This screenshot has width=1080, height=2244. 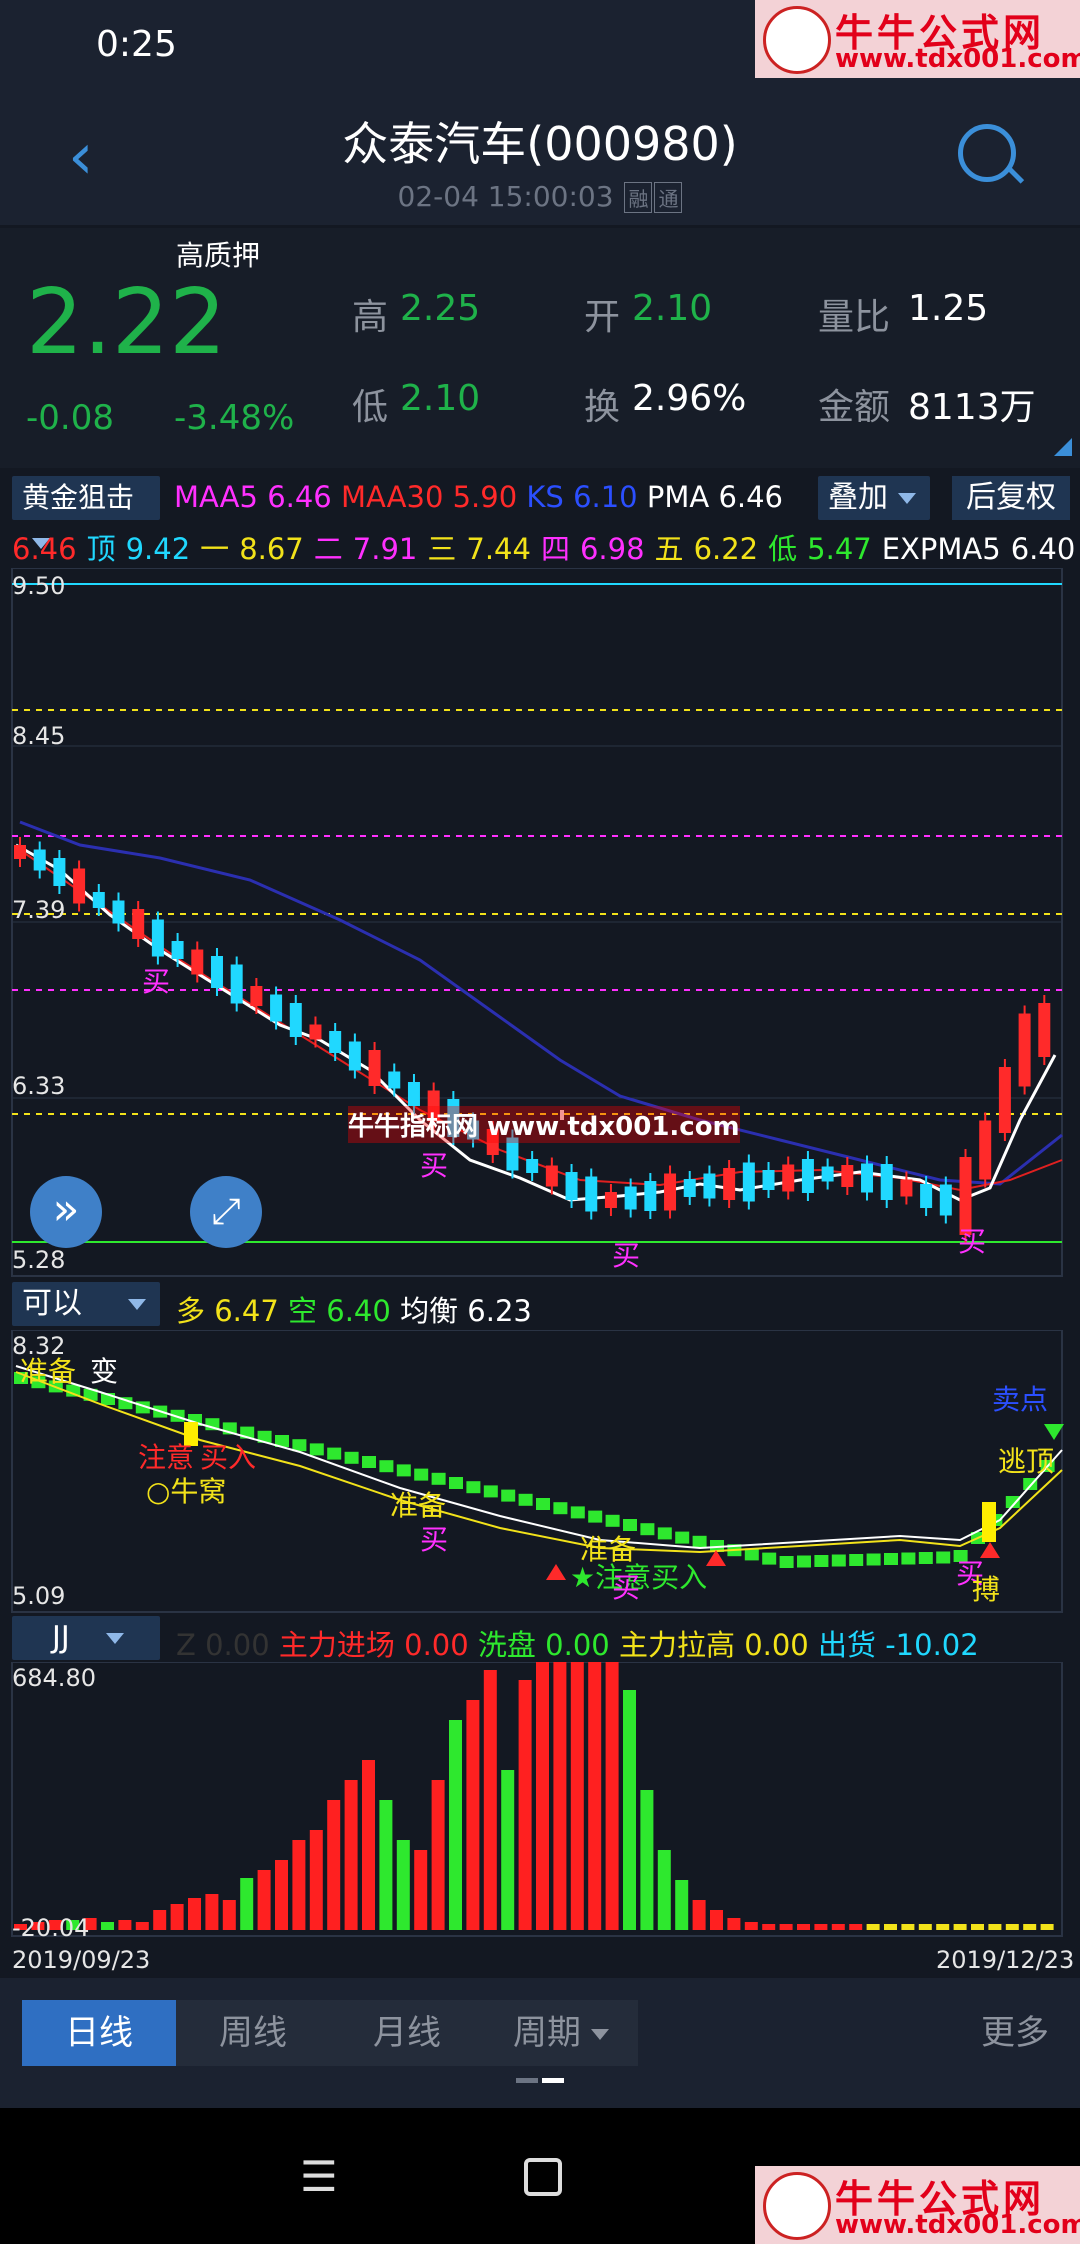 I want to click on expand-corner-icon, so click(x=1063, y=447).